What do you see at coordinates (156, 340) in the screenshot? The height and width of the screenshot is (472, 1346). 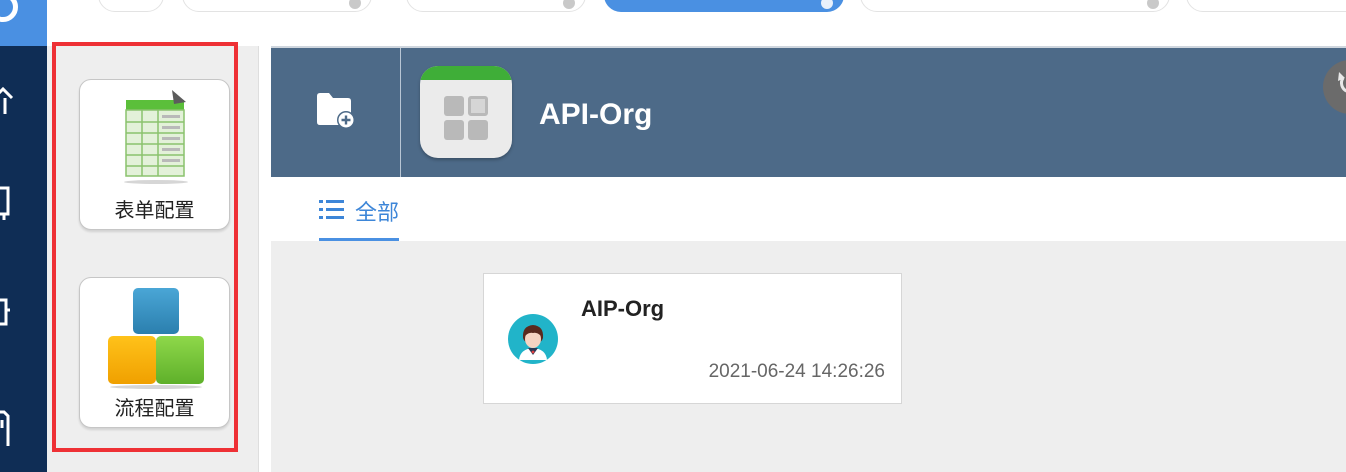 I see `flow-blocks-icon` at bounding box center [156, 340].